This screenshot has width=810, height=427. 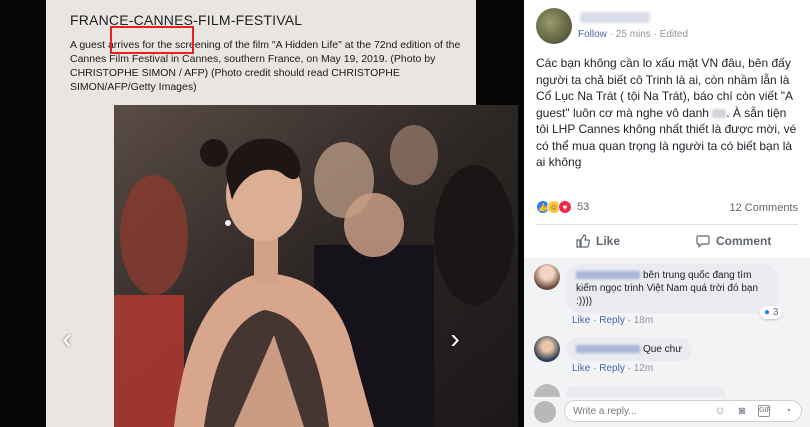 I want to click on like-button: Like, so click(x=598, y=241).